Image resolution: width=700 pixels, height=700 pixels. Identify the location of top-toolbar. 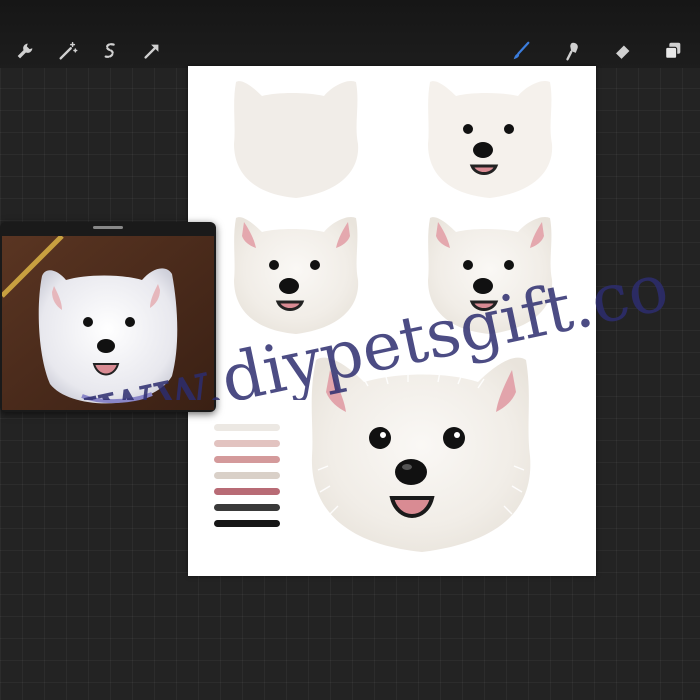
(350, 34).